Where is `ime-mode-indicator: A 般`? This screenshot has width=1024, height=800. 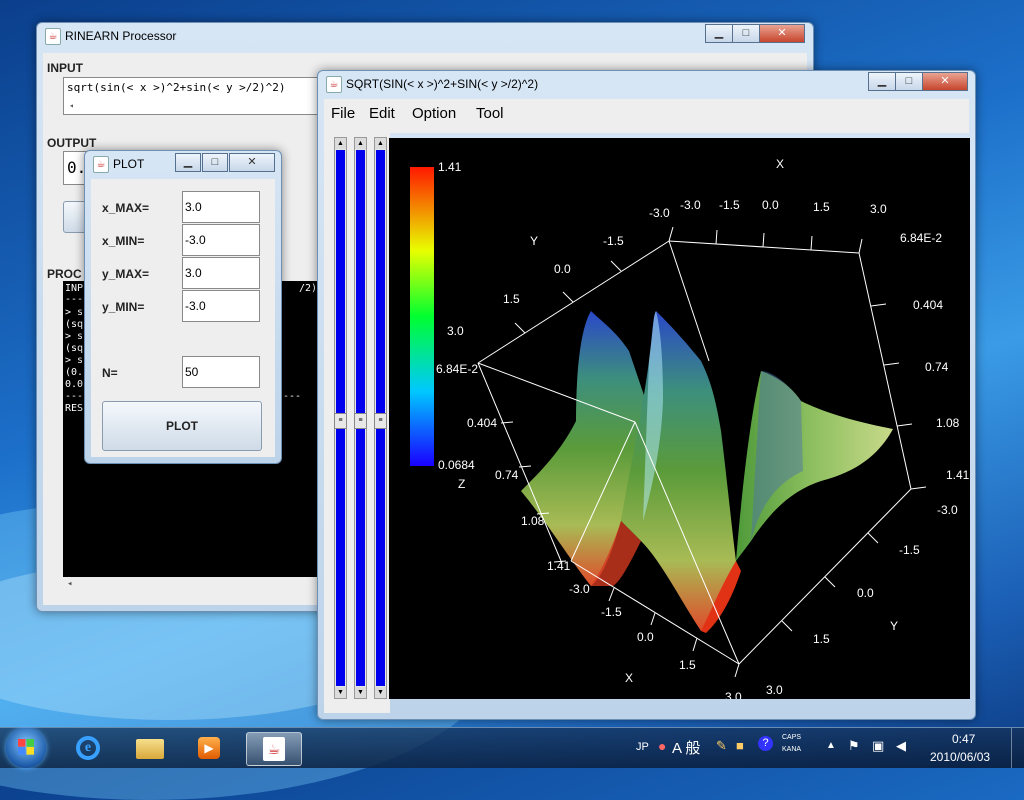 ime-mode-indicator: A 般 is located at coordinates (686, 747).